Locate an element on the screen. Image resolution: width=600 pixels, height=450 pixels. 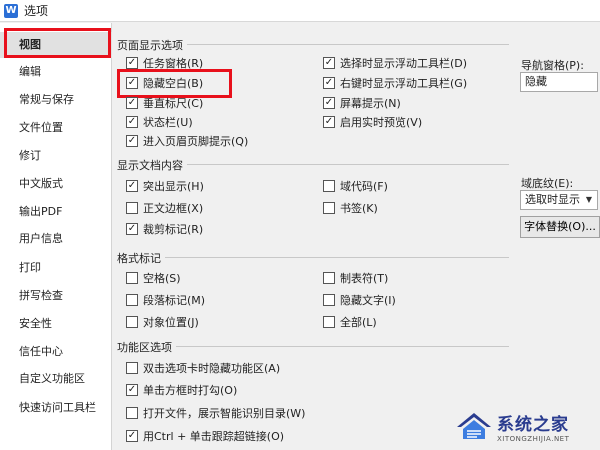
checkbox-click-box-tick: ✓ 单击方框时打勾(O) is located at coordinates (181, 390).